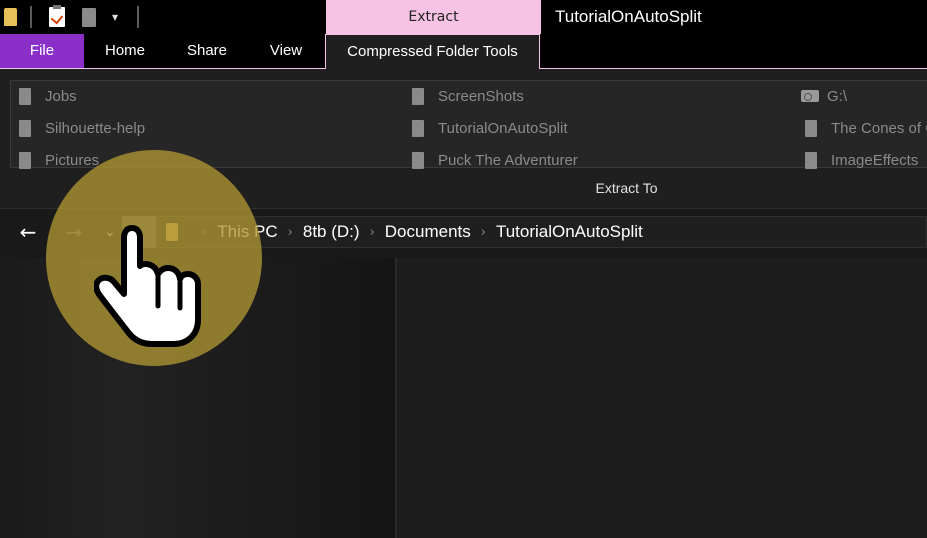 Image resolution: width=927 pixels, height=538 pixels. Describe the element at coordinates (74, 232) in the screenshot. I see `forward-arrow-icon: →` at that location.